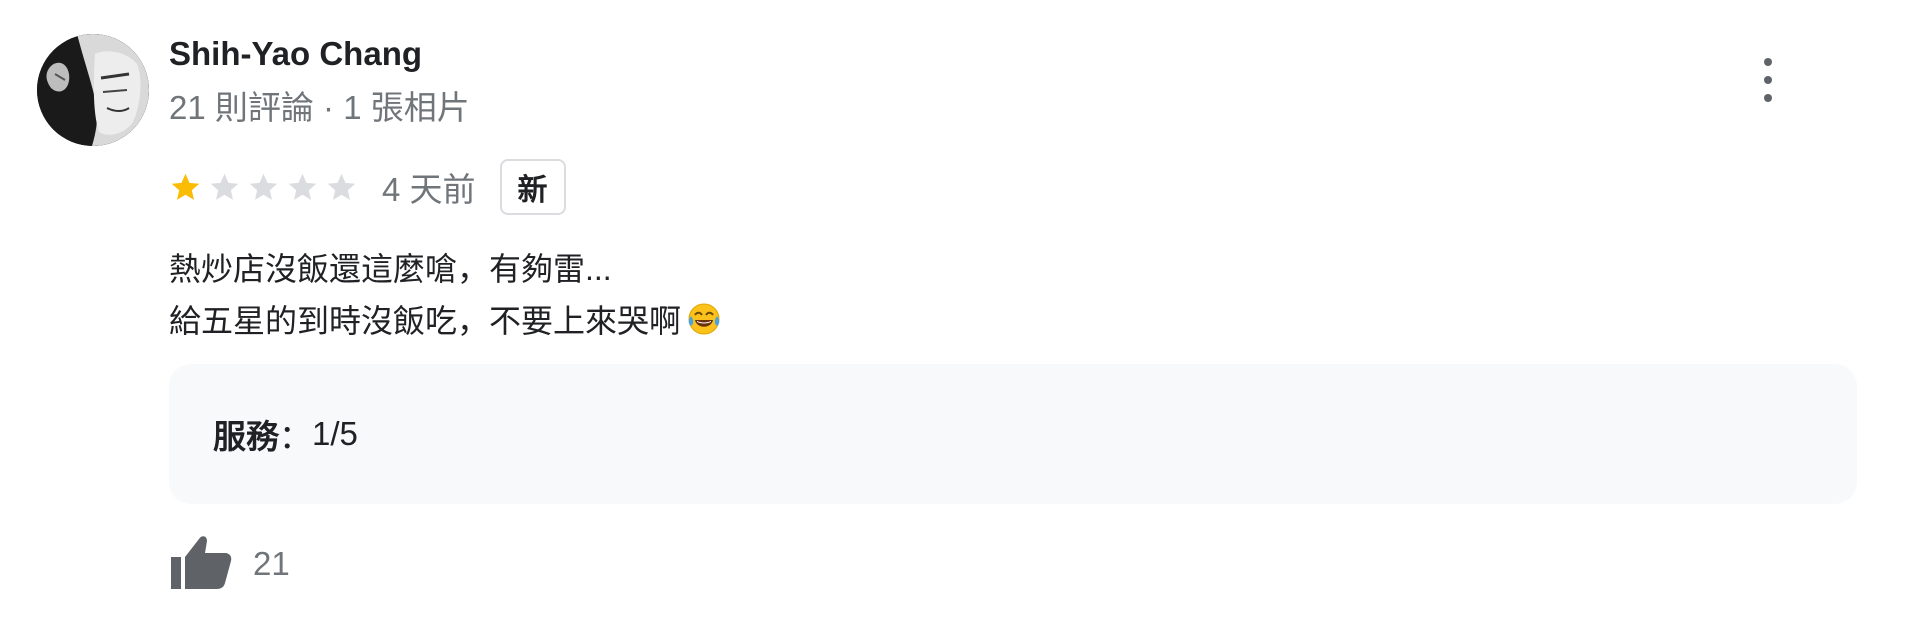 This screenshot has width=1920, height=642. What do you see at coordinates (532, 187) in the screenshot?
I see `new-badge: 新` at bounding box center [532, 187].